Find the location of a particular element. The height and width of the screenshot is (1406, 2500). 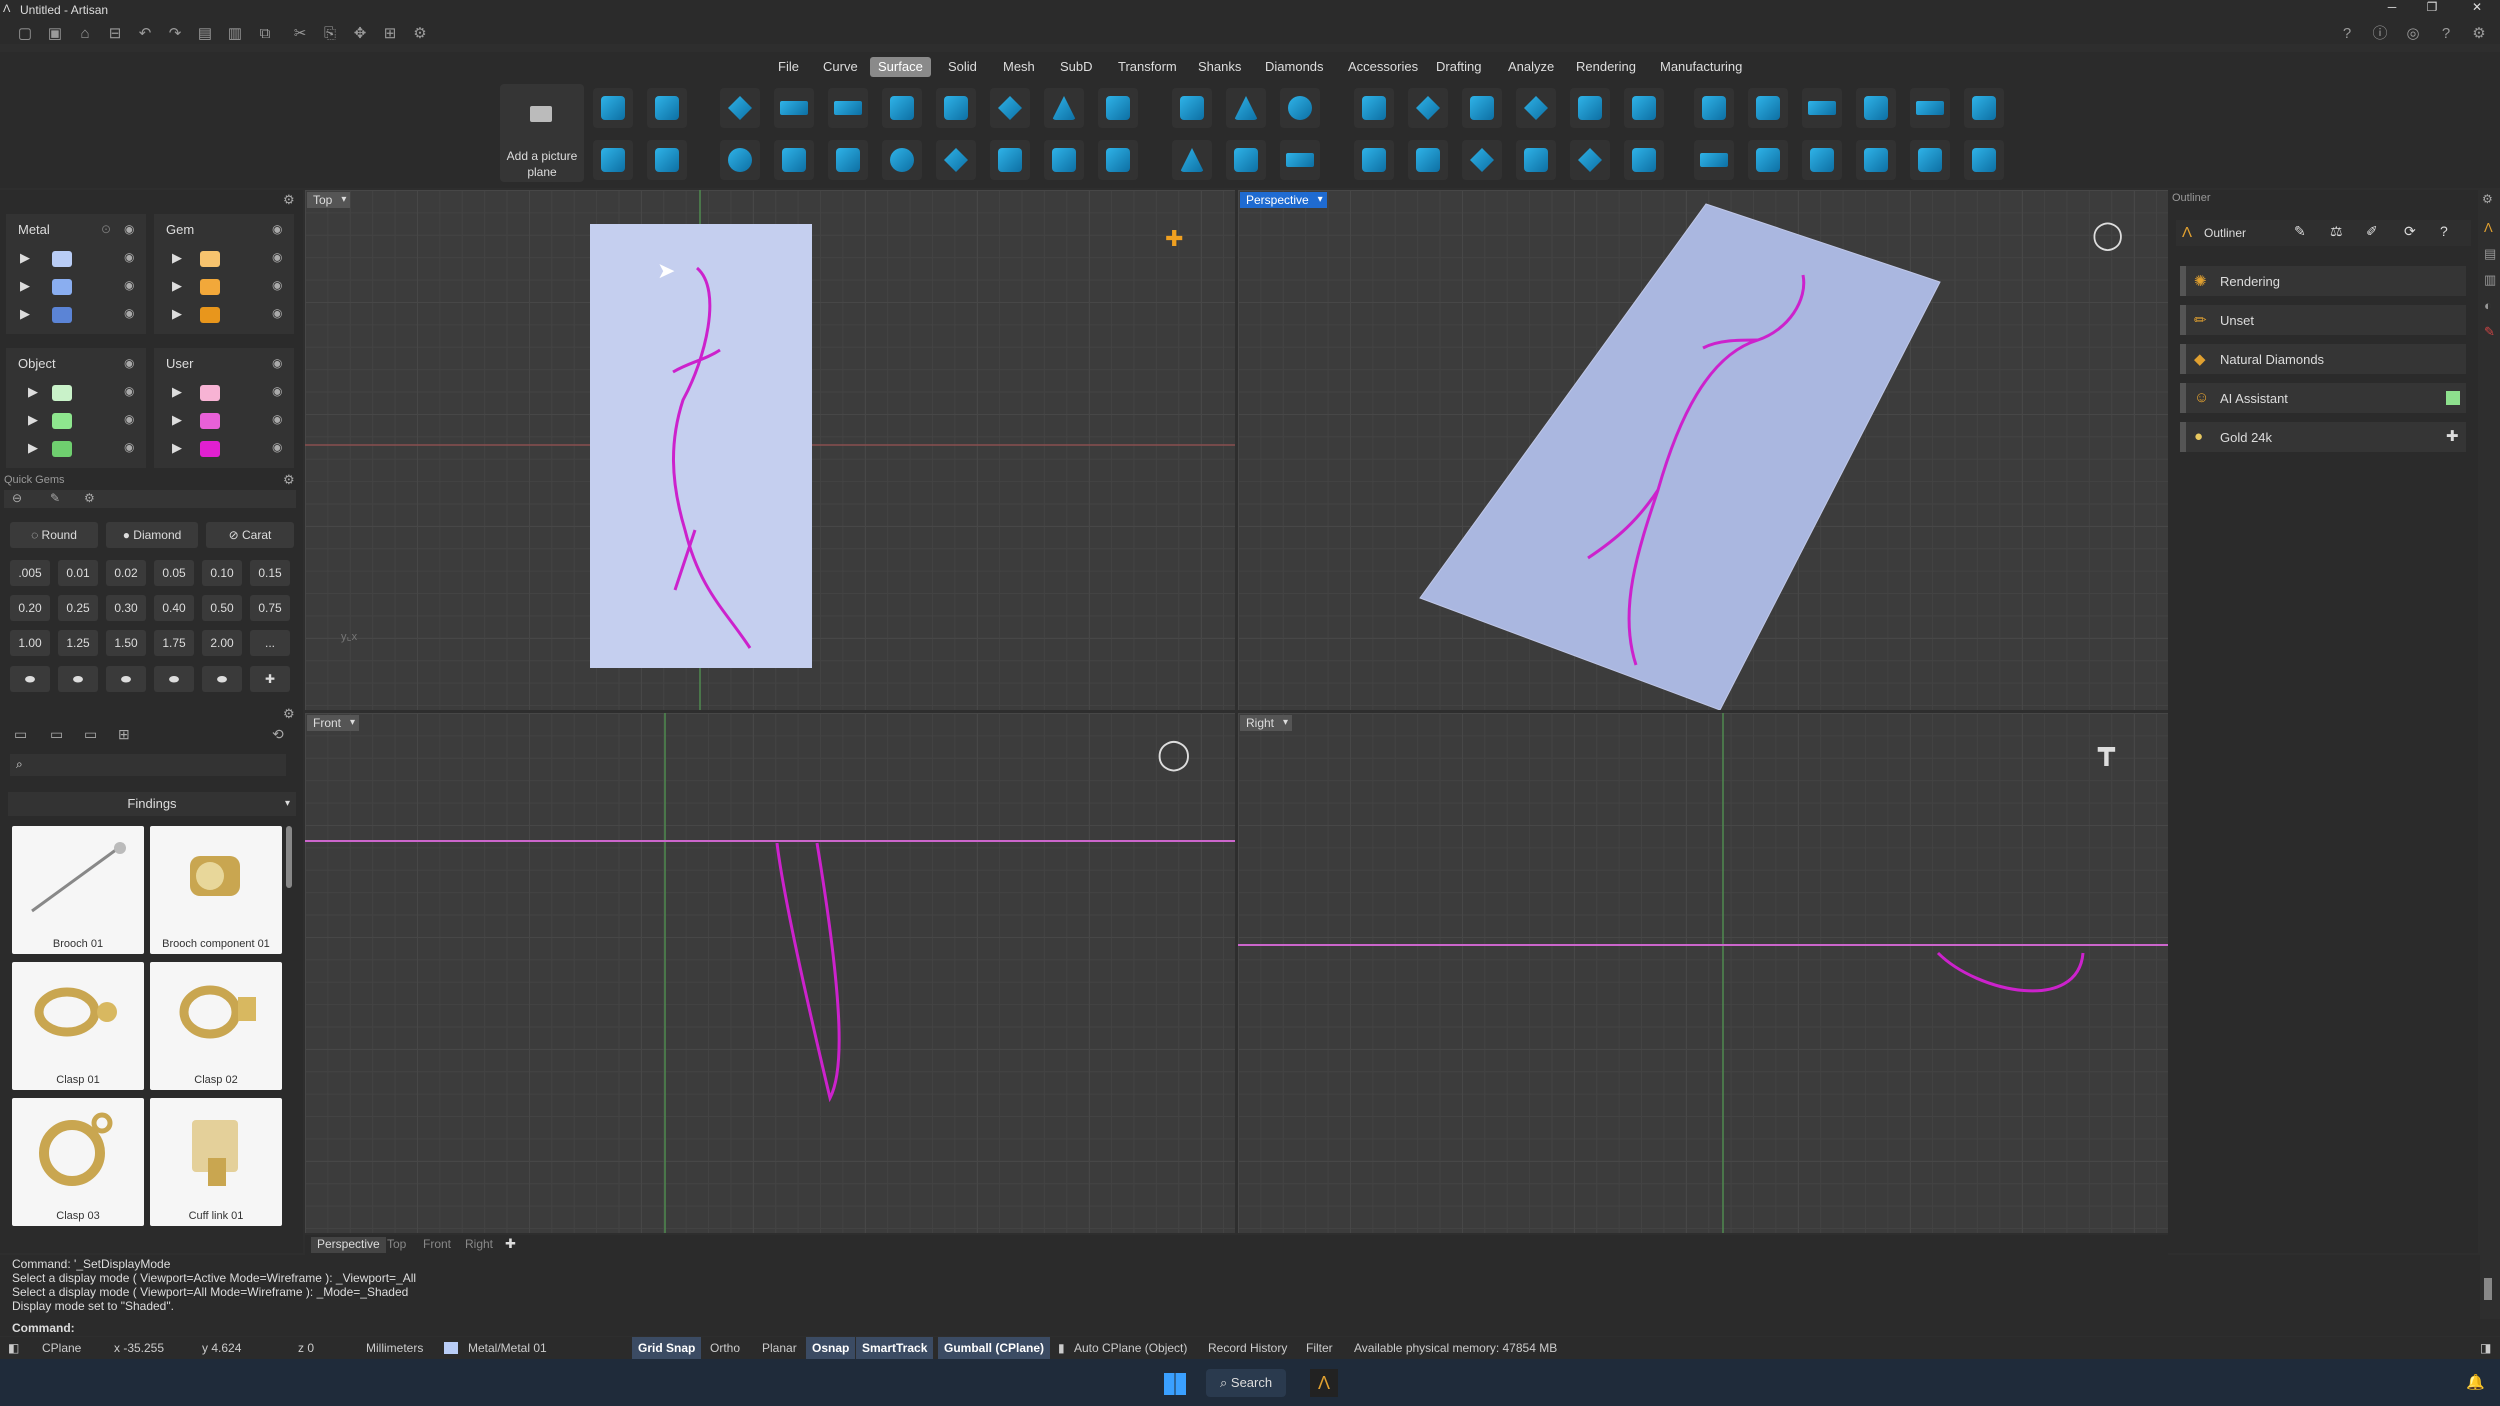

gem-size: 1.75 is located at coordinates (174, 643).